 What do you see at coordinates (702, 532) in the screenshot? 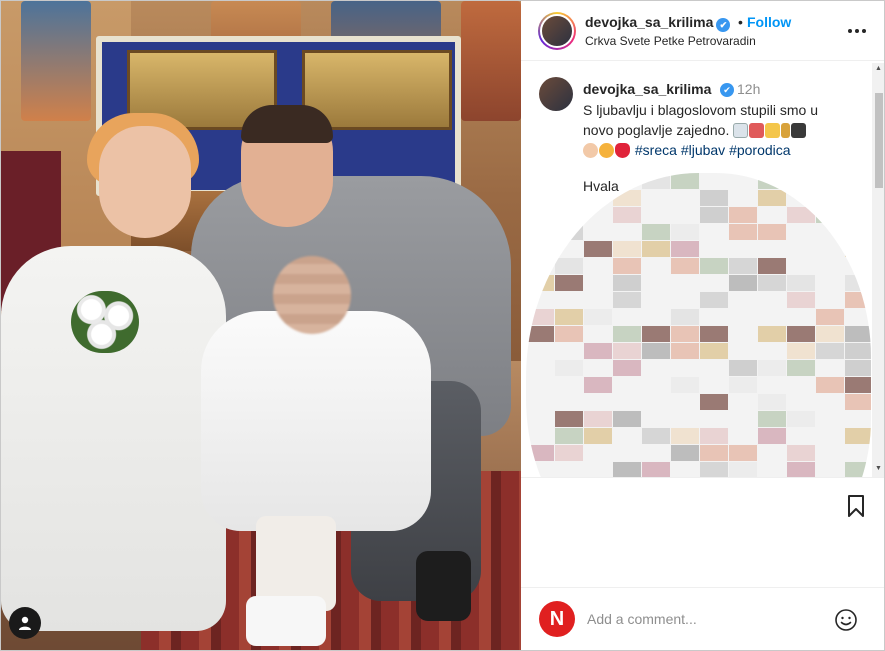
I see `post-actions` at bounding box center [702, 532].